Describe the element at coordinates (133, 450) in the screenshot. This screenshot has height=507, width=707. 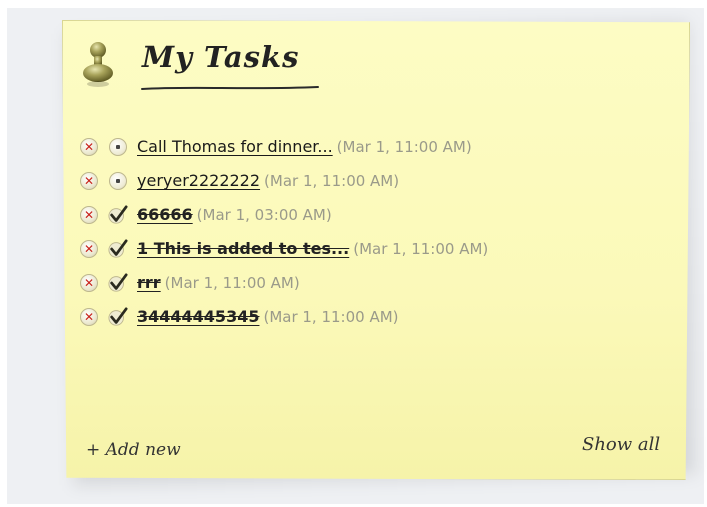
I see `add-new-link: + Add new` at that location.